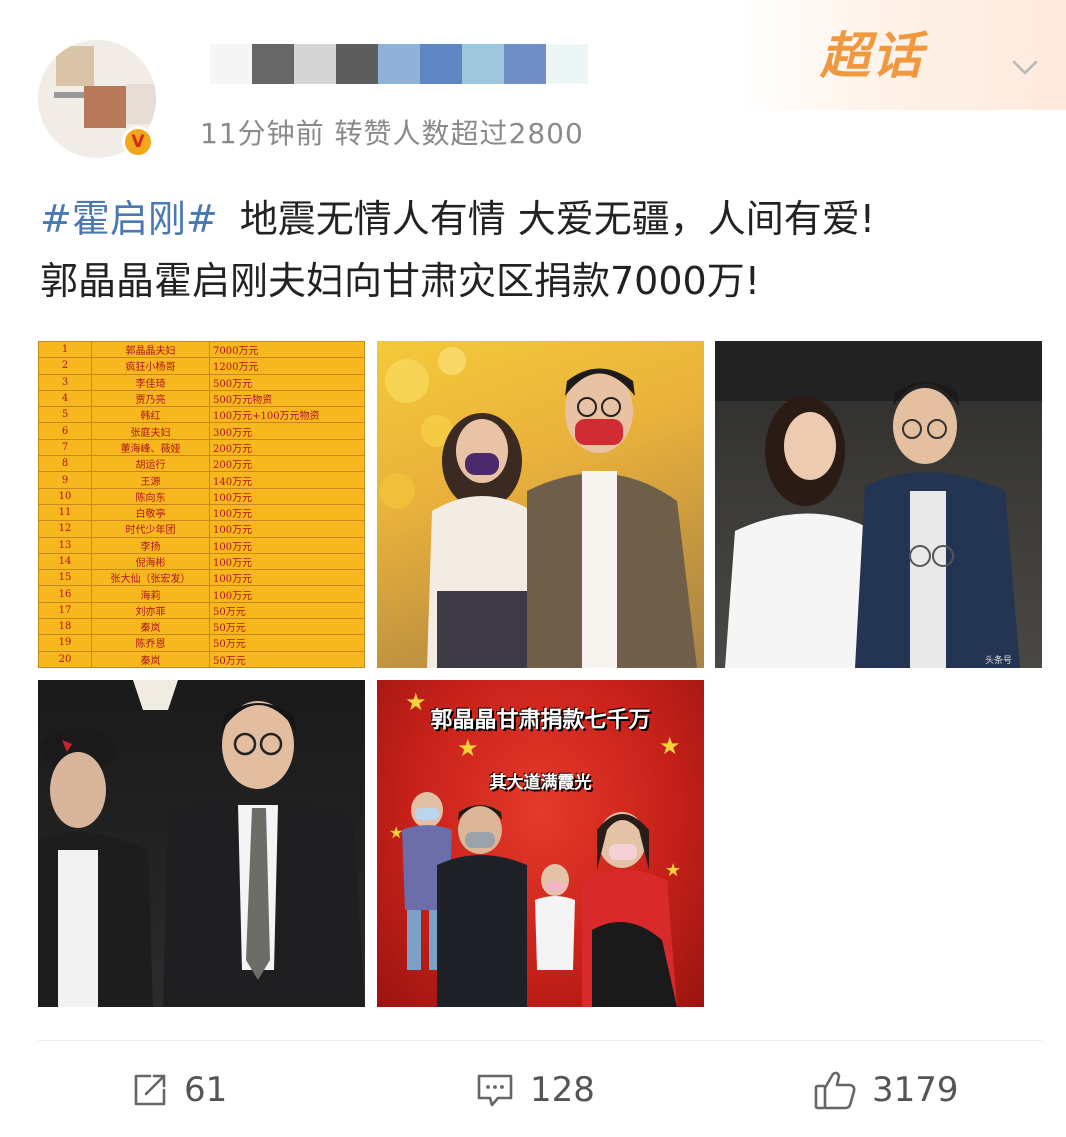  I want to click on image-couple-dark: 头条号, so click(878, 504).